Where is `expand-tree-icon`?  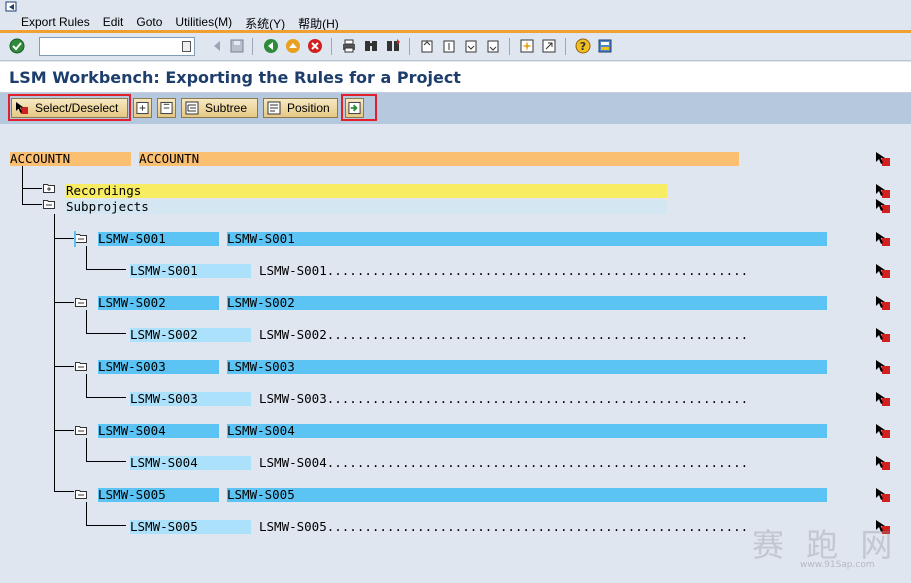
expand-tree-icon is located at coordinates (142, 108).